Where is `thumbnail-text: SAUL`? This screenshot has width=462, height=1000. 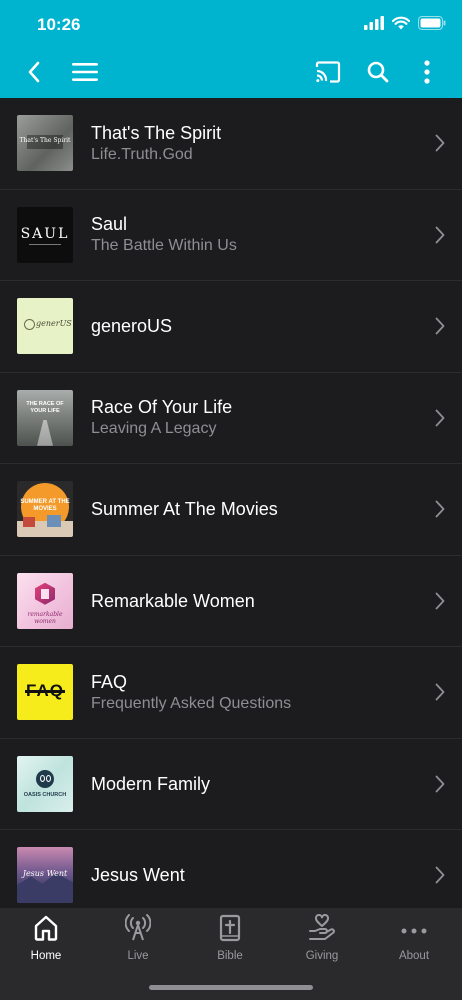
thumbnail-text: SAUL is located at coordinates (45, 233).